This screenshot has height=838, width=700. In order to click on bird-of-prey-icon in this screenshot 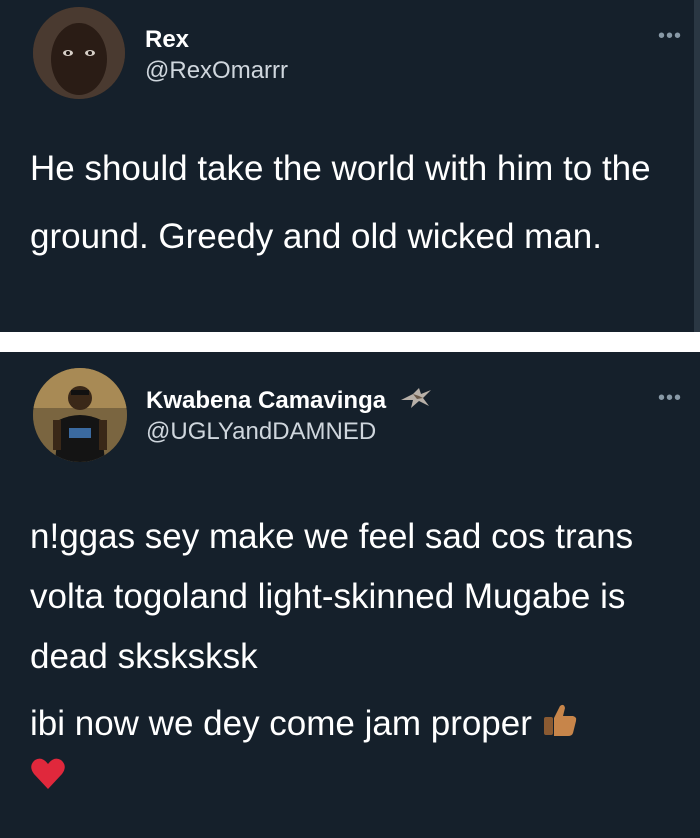, I will do `click(416, 401)`.